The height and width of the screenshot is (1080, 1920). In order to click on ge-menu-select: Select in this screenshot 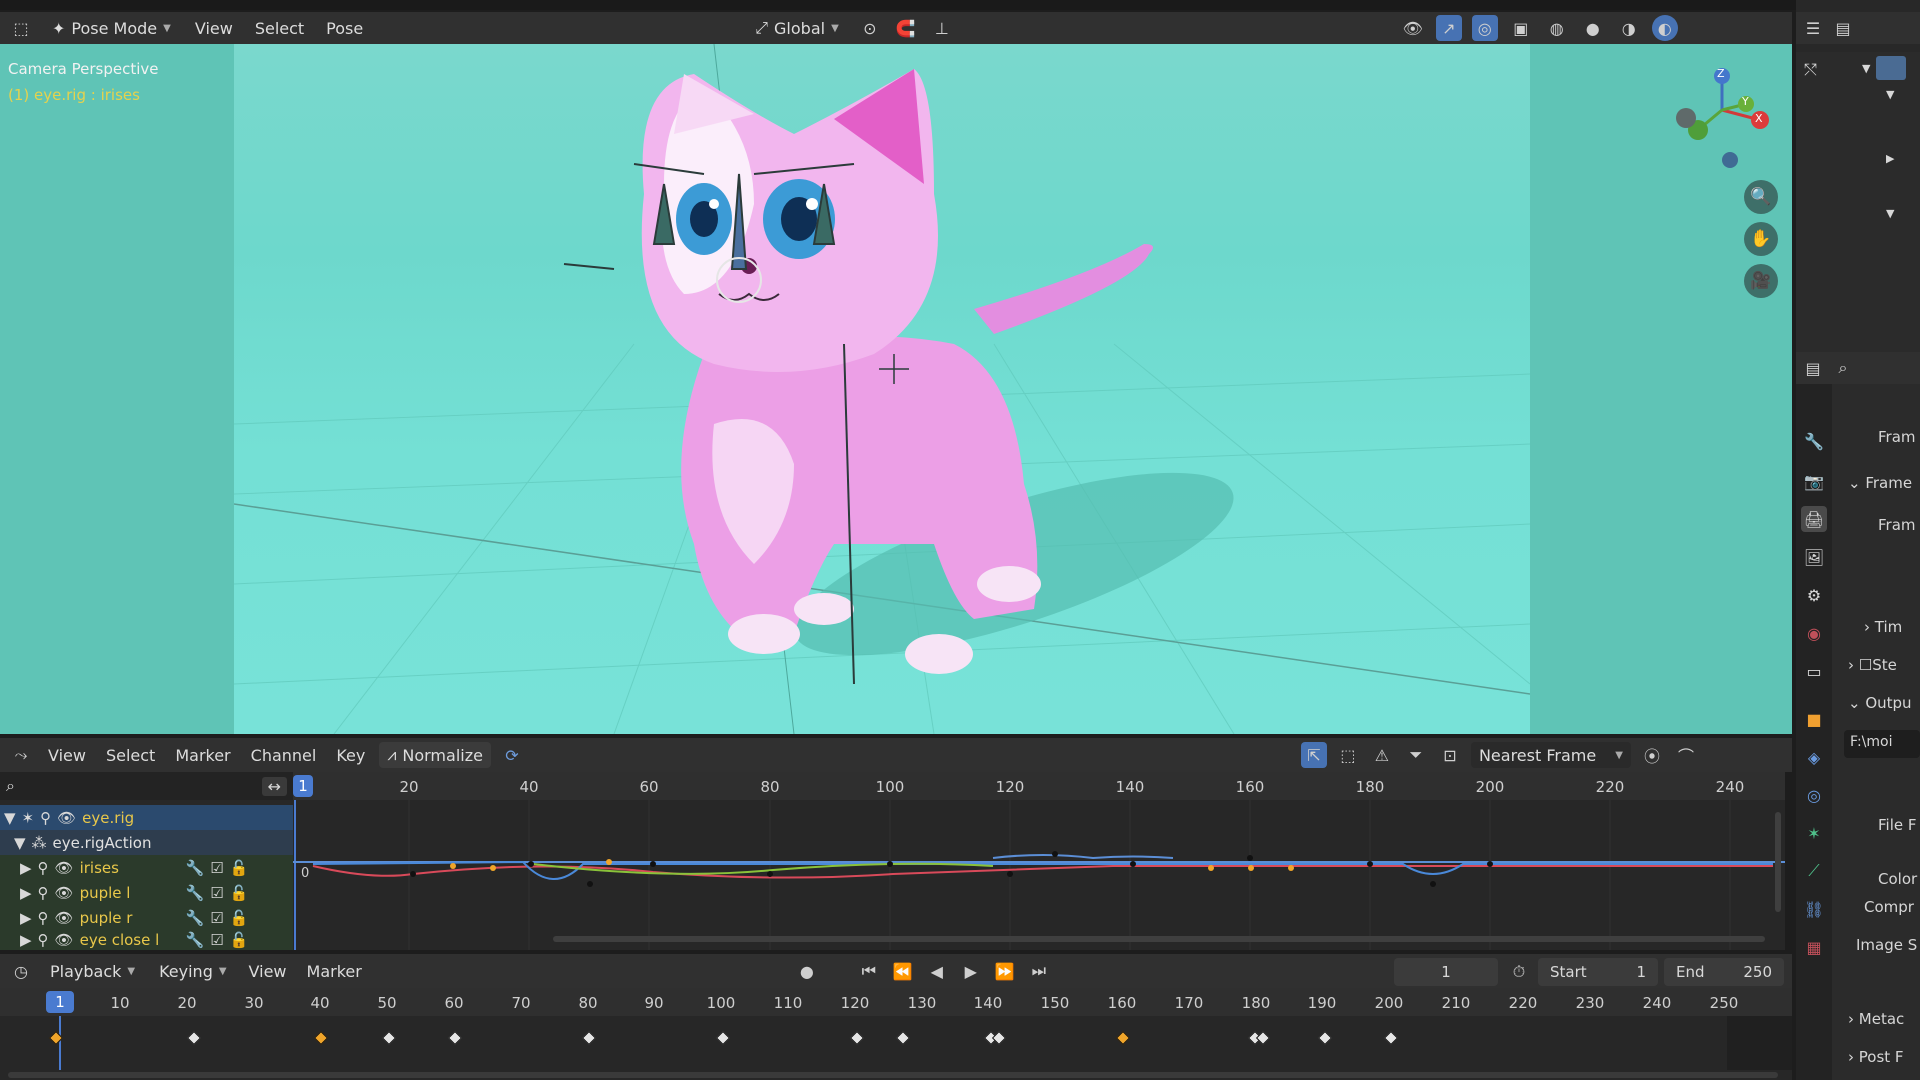, I will do `click(130, 755)`.